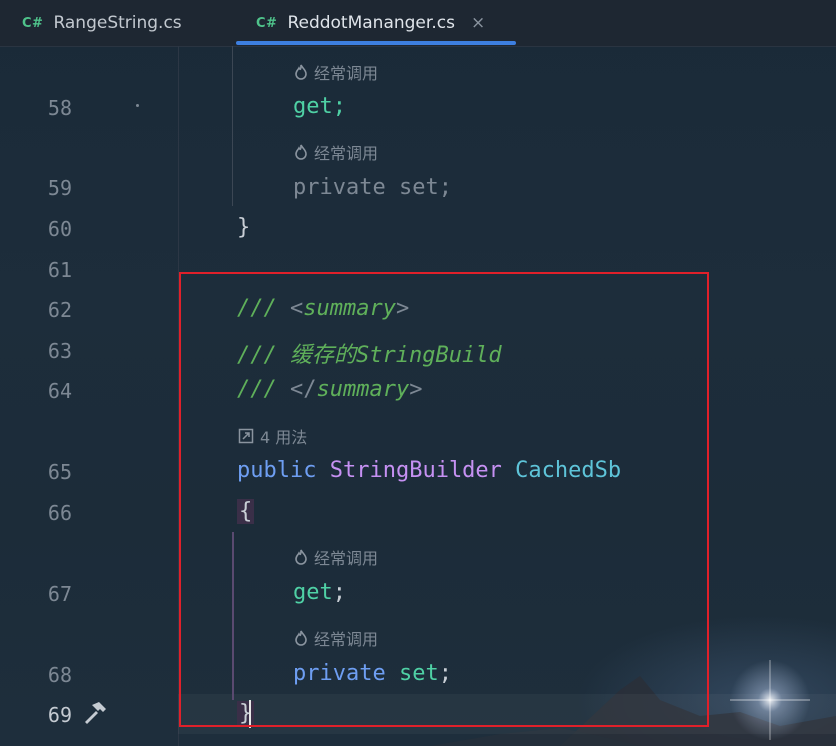  I want to click on tab-range-string: C# RangeString.cs, so click(102, 23).